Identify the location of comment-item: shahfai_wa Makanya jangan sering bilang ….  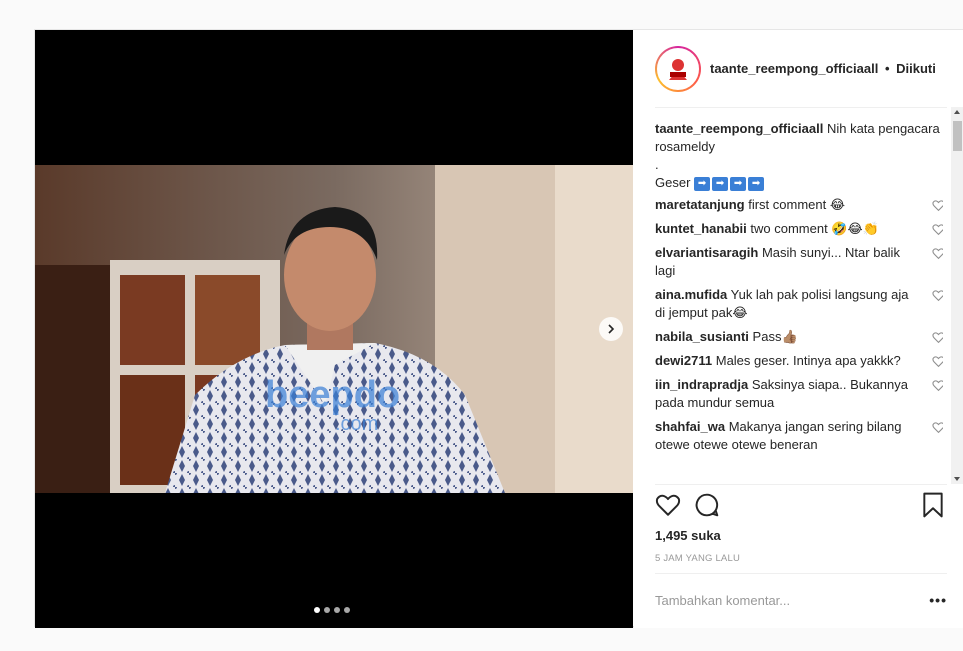
(799, 436).